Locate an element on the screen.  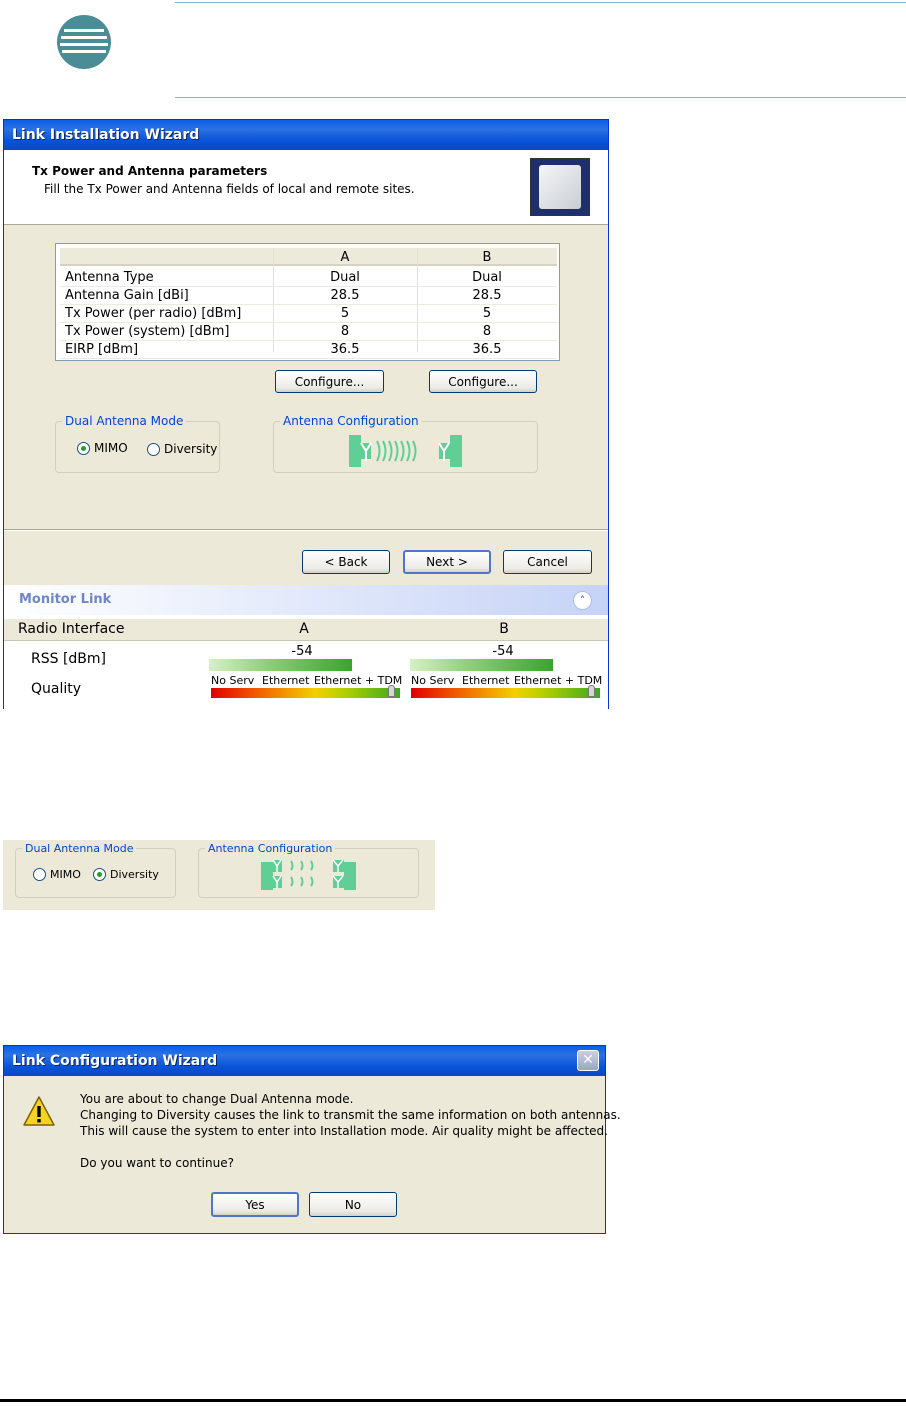
row-label: Antenna Type is located at coordinates (109, 277).